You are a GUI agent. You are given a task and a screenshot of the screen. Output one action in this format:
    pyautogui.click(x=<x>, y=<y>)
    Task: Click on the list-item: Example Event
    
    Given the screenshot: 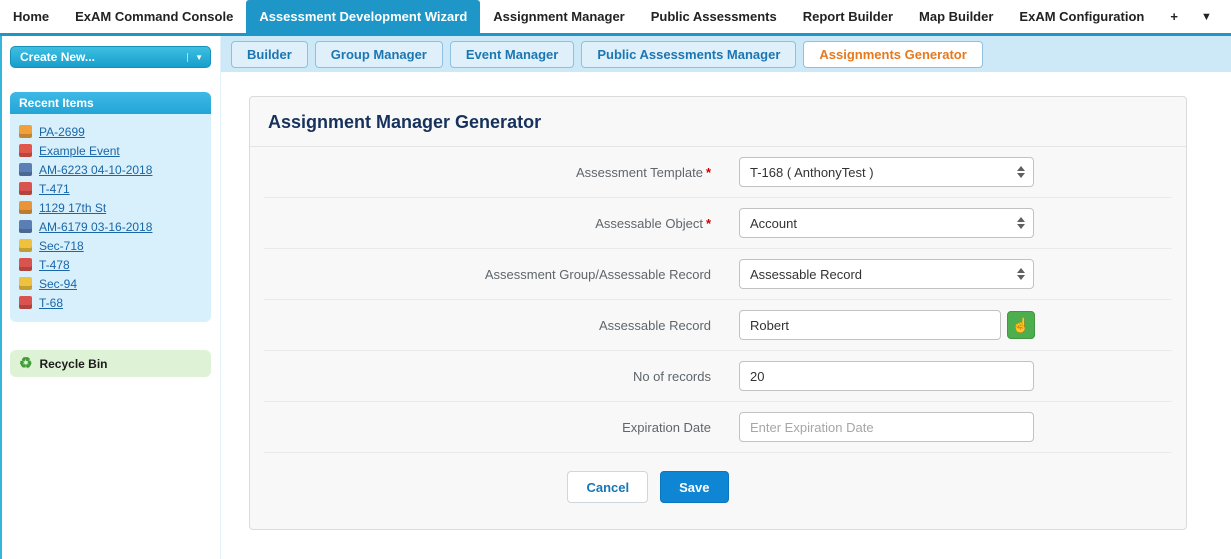 What is the action you would take?
    pyautogui.click(x=110, y=150)
    